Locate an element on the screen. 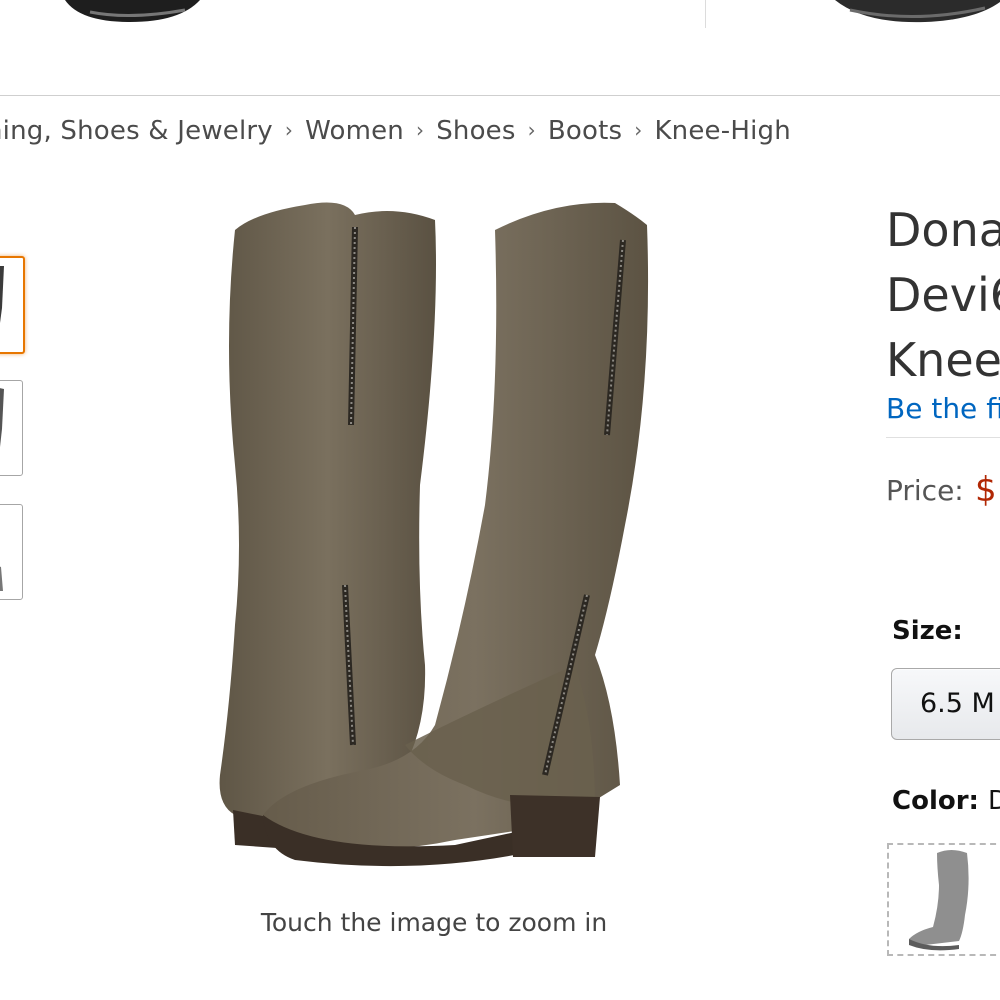 The width and height of the screenshot is (1000, 1000). related-product-thumb-left is located at coordinates (135, 14).